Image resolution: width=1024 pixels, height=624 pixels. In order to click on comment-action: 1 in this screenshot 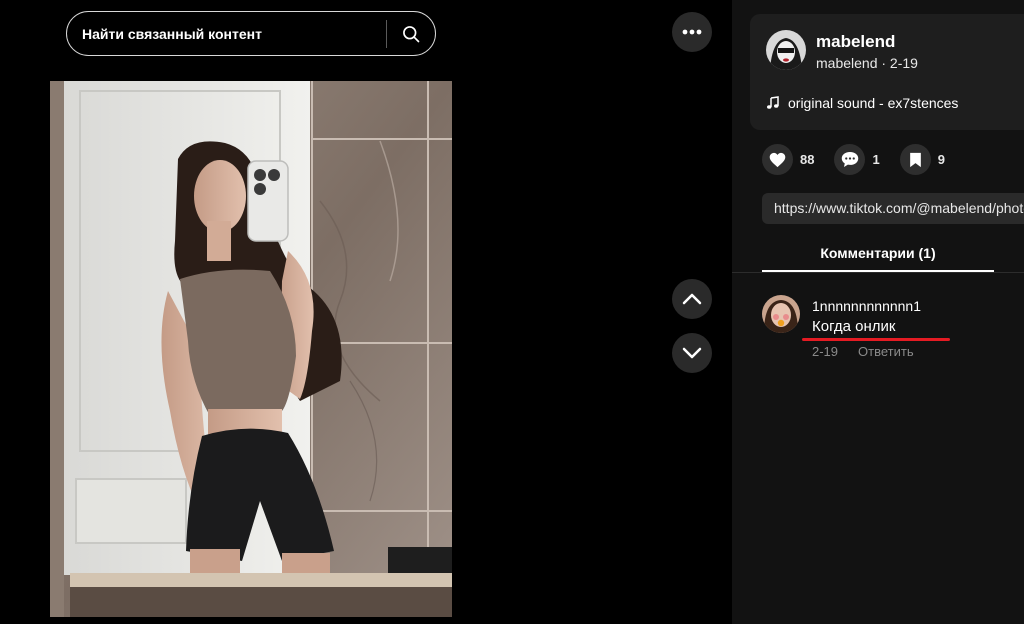, I will do `click(857, 159)`.